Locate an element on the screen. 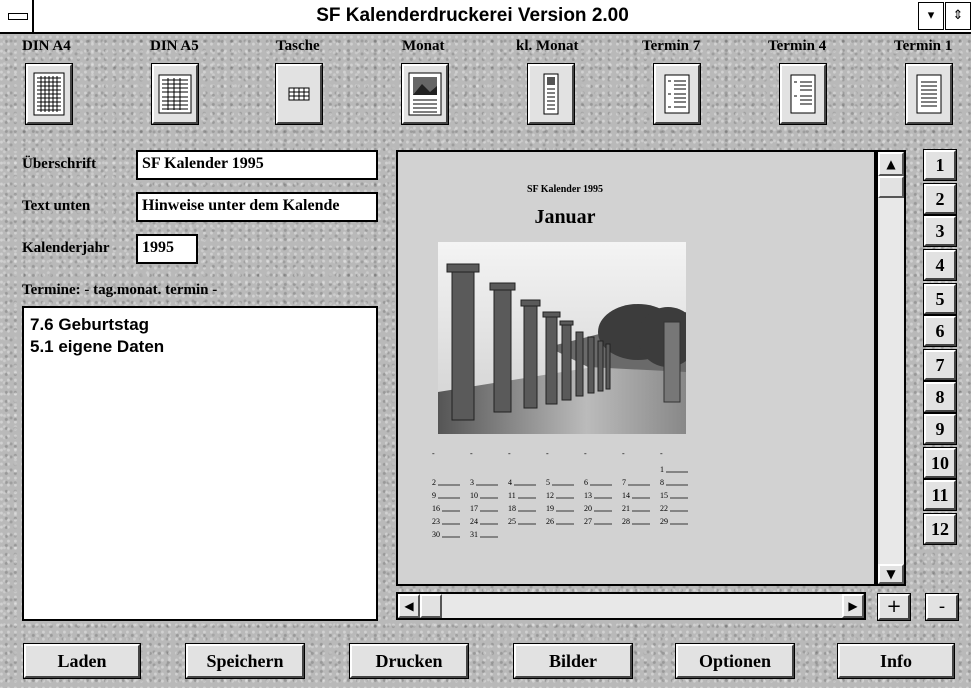  preview-title: SF Kalender 1995 is located at coordinates (565, 189).